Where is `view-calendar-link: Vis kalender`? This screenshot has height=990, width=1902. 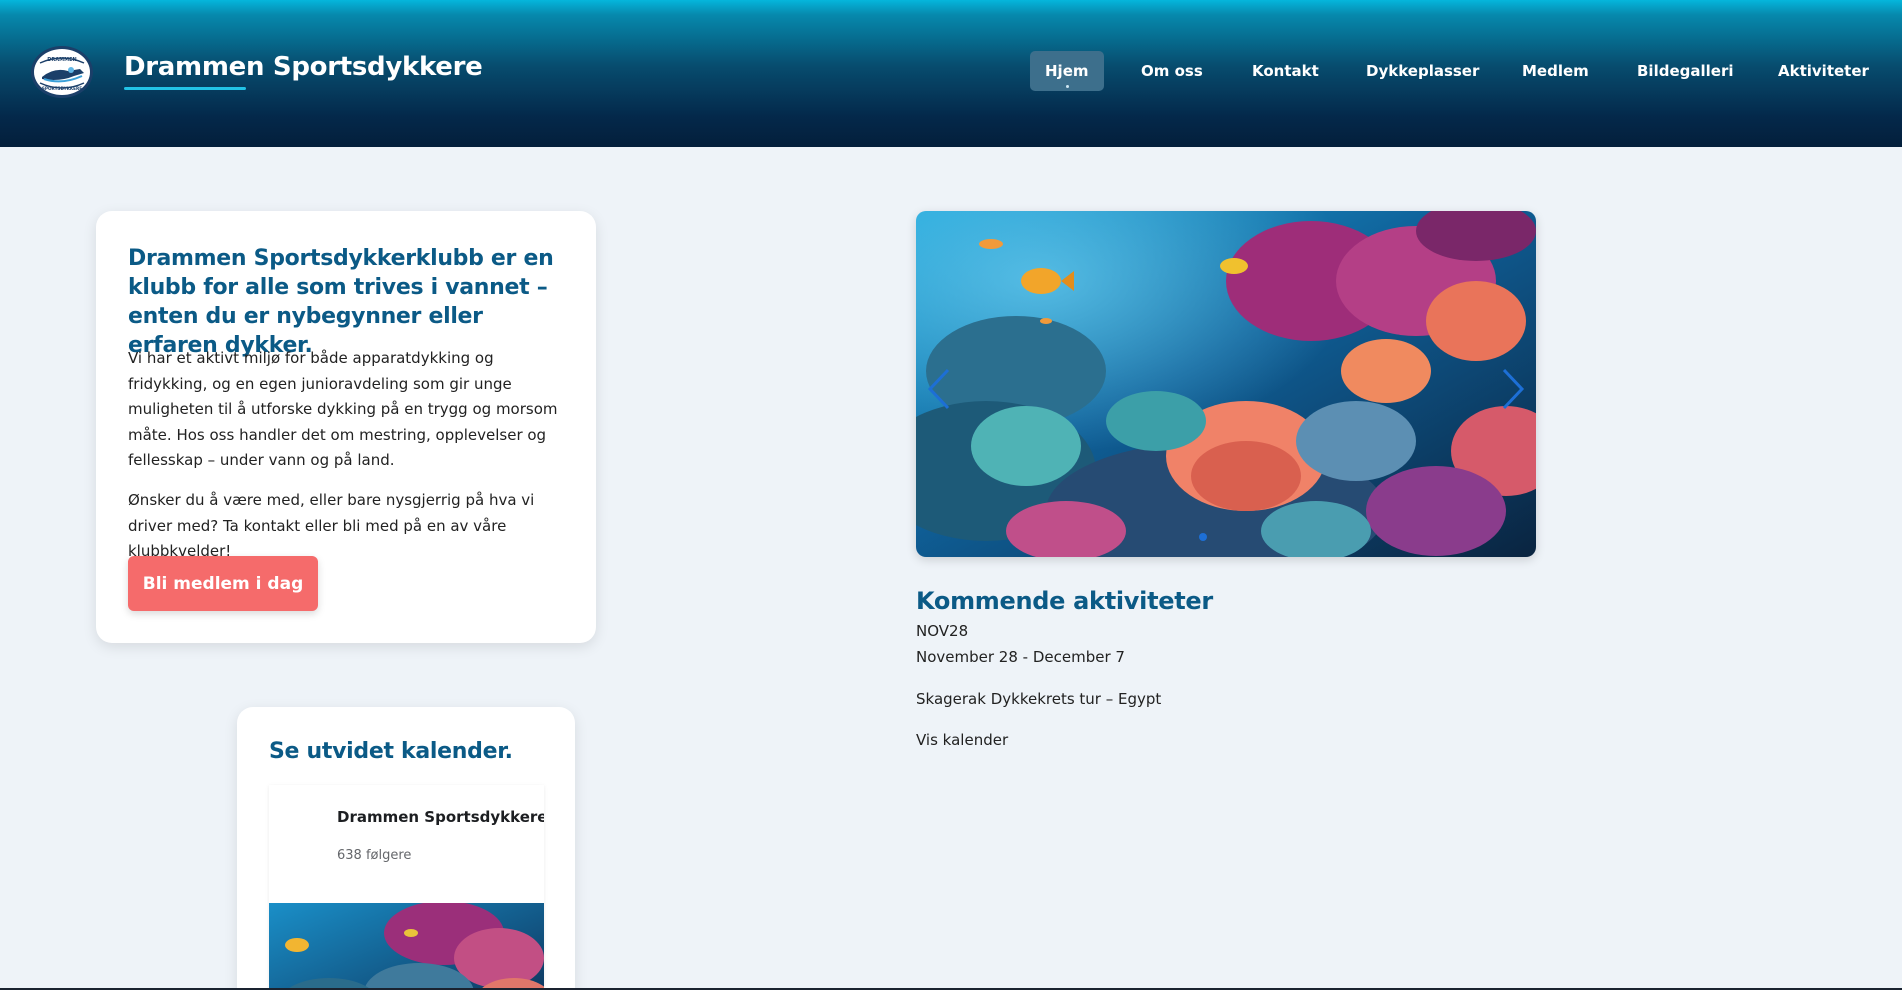 view-calendar-link: Vis kalender is located at coordinates (962, 740).